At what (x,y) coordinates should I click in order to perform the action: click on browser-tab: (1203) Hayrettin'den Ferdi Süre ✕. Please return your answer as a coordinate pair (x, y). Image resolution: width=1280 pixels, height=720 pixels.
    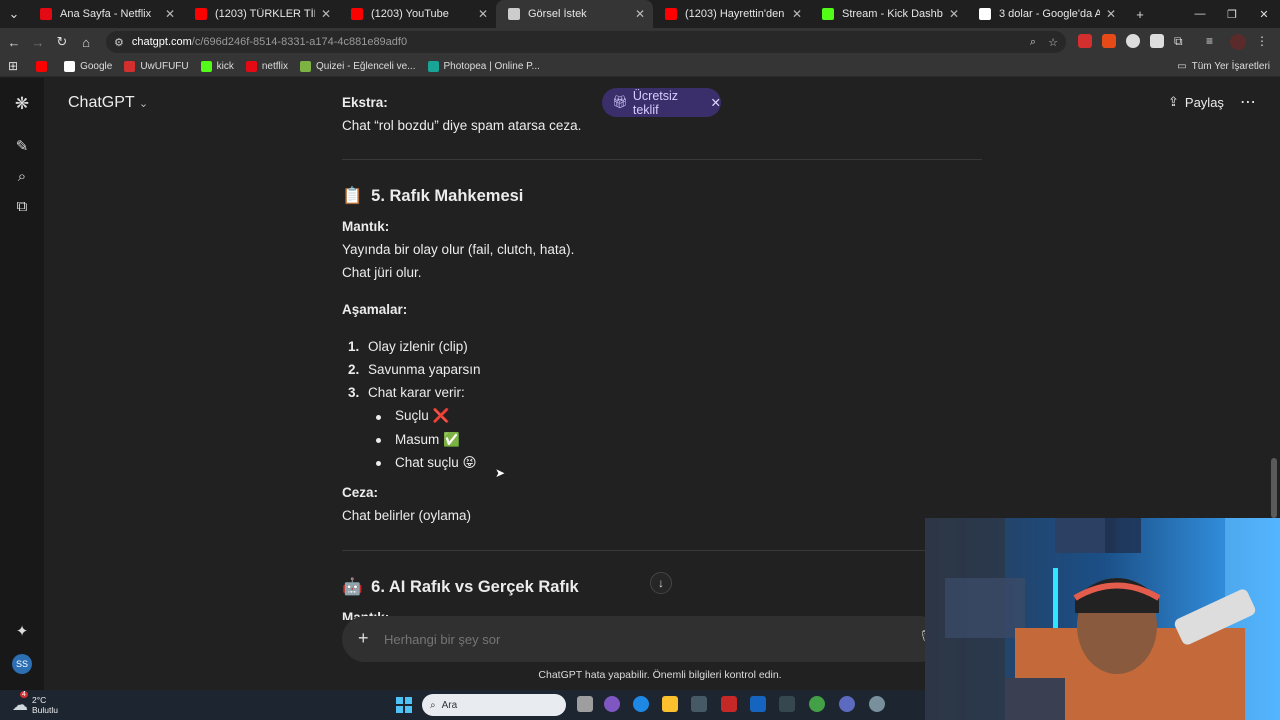
    Looking at the image, I should click on (731, 14).